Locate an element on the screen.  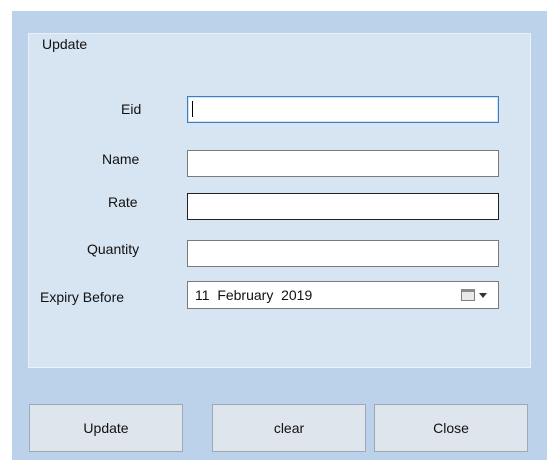
calendar-dropdown-button is located at coordinates (475, 295).